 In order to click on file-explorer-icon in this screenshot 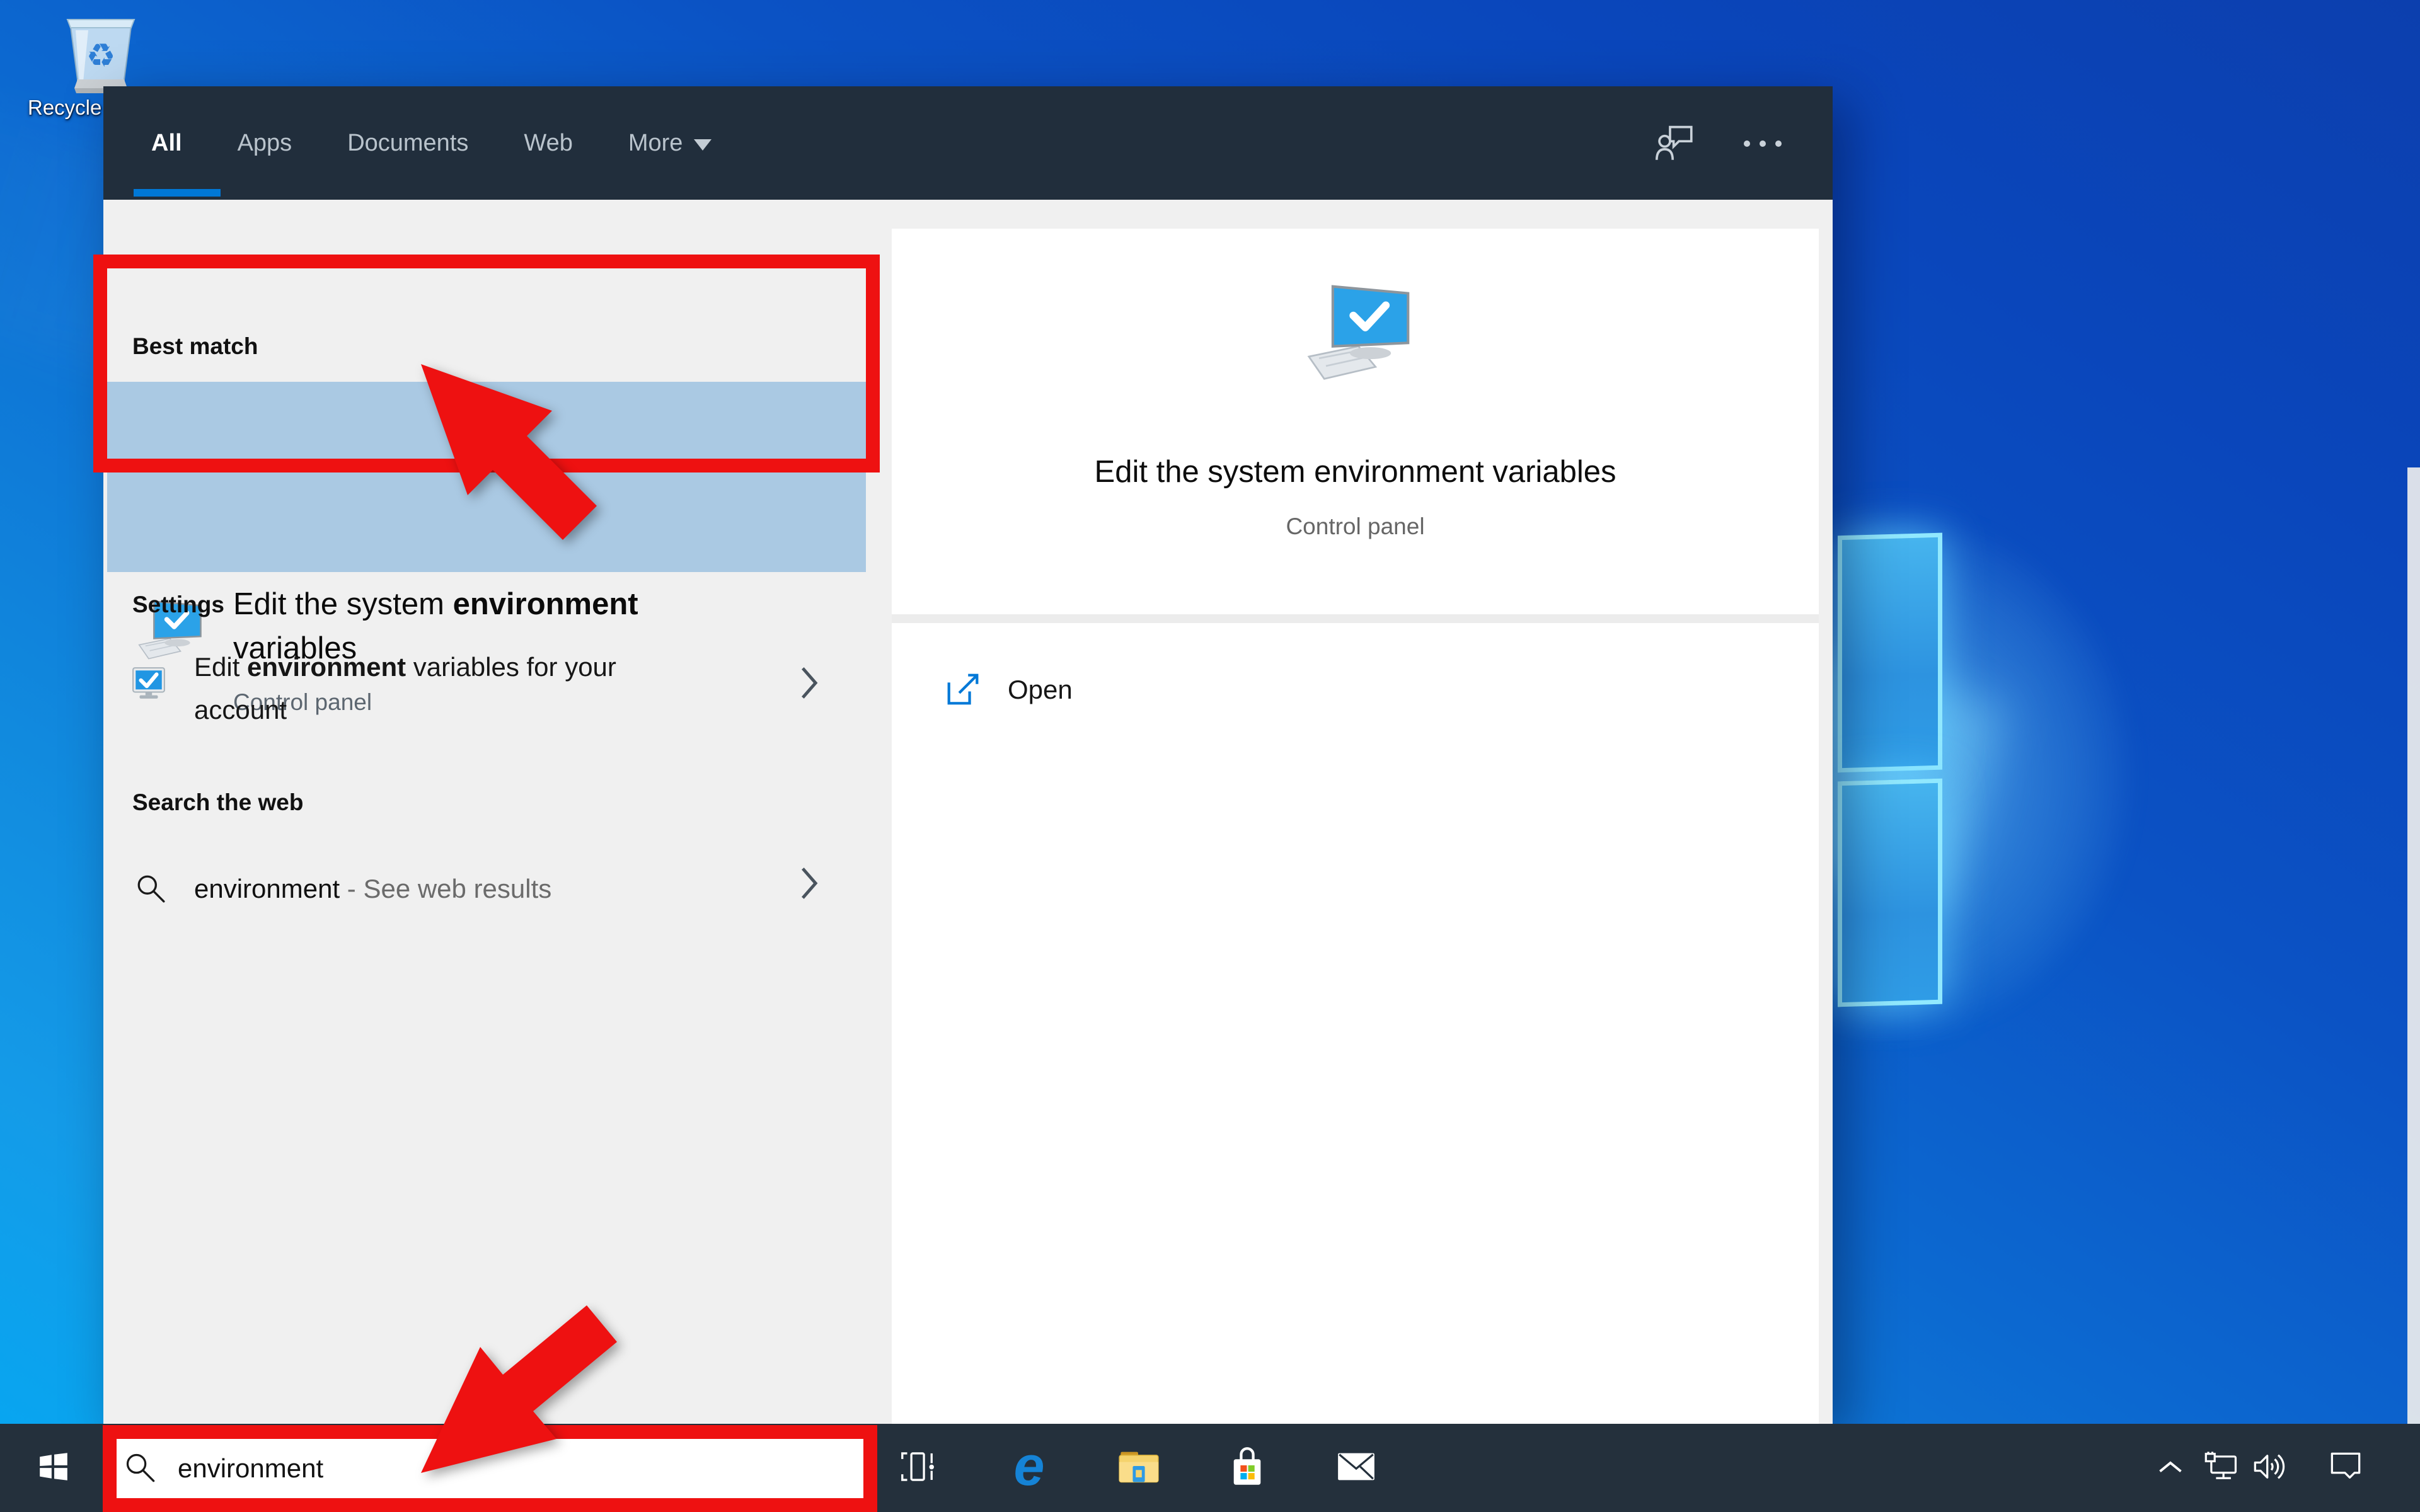, I will do `click(1138, 1468)`.